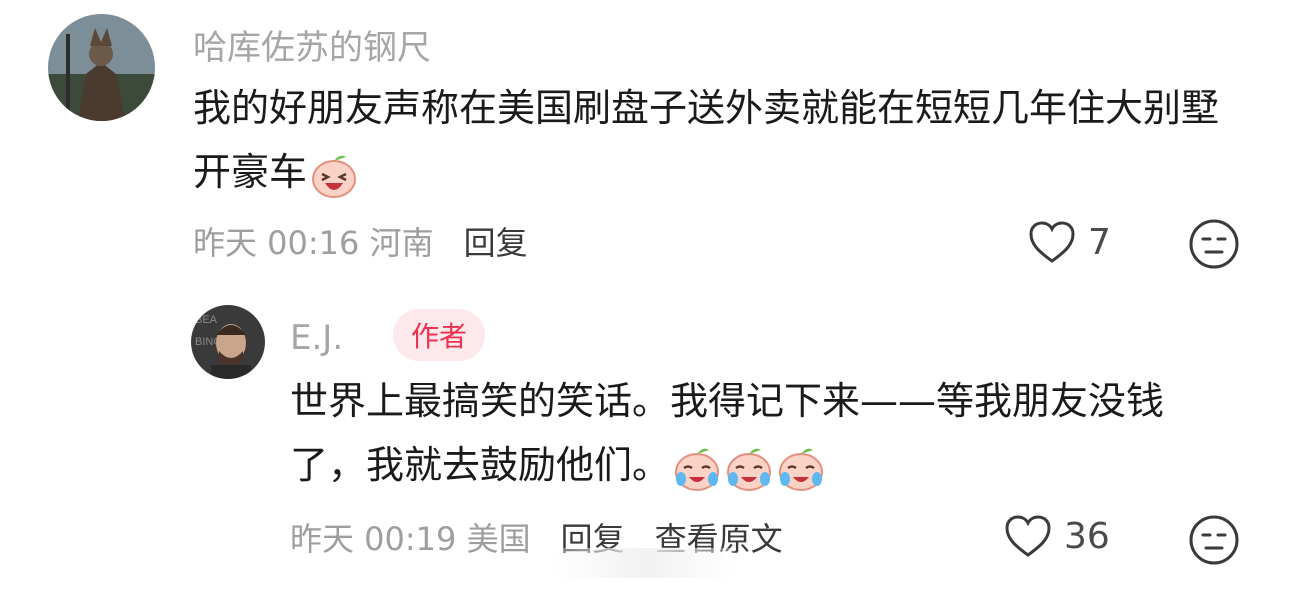 This screenshot has width=1290, height=595. I want to click on comment-time: 昨天 00:19, so click(373, 539).